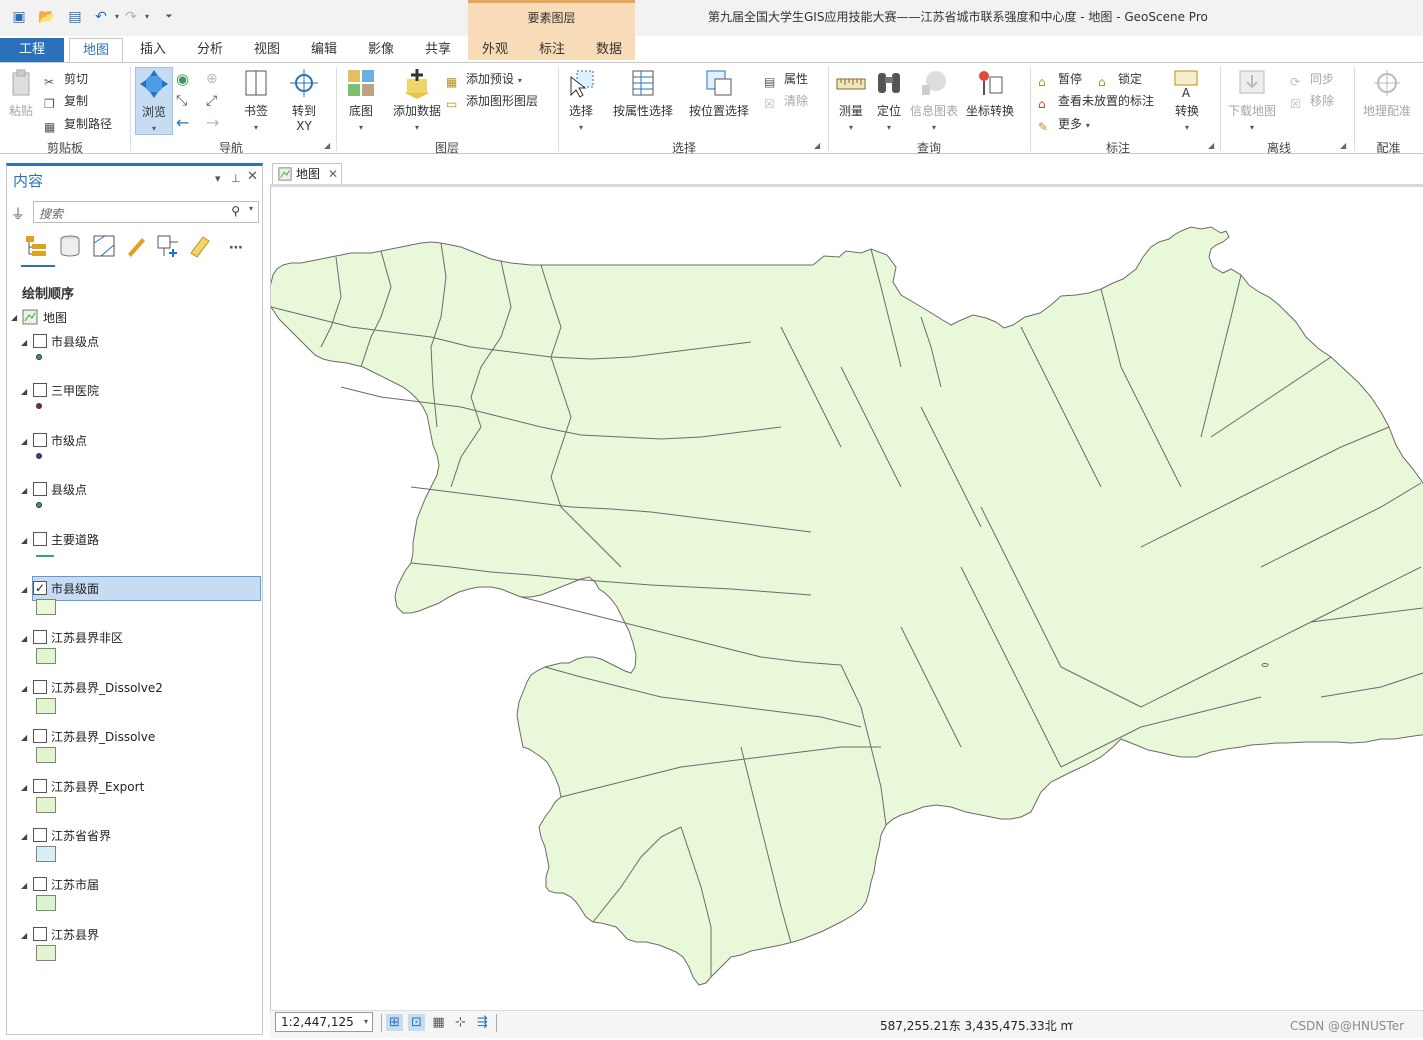 The image size is (1423, 1040). What do you see at coordinates (218, 178) in the screenshot?
I see `pane-options-icon: ▾` at bounding box center [218, 178].